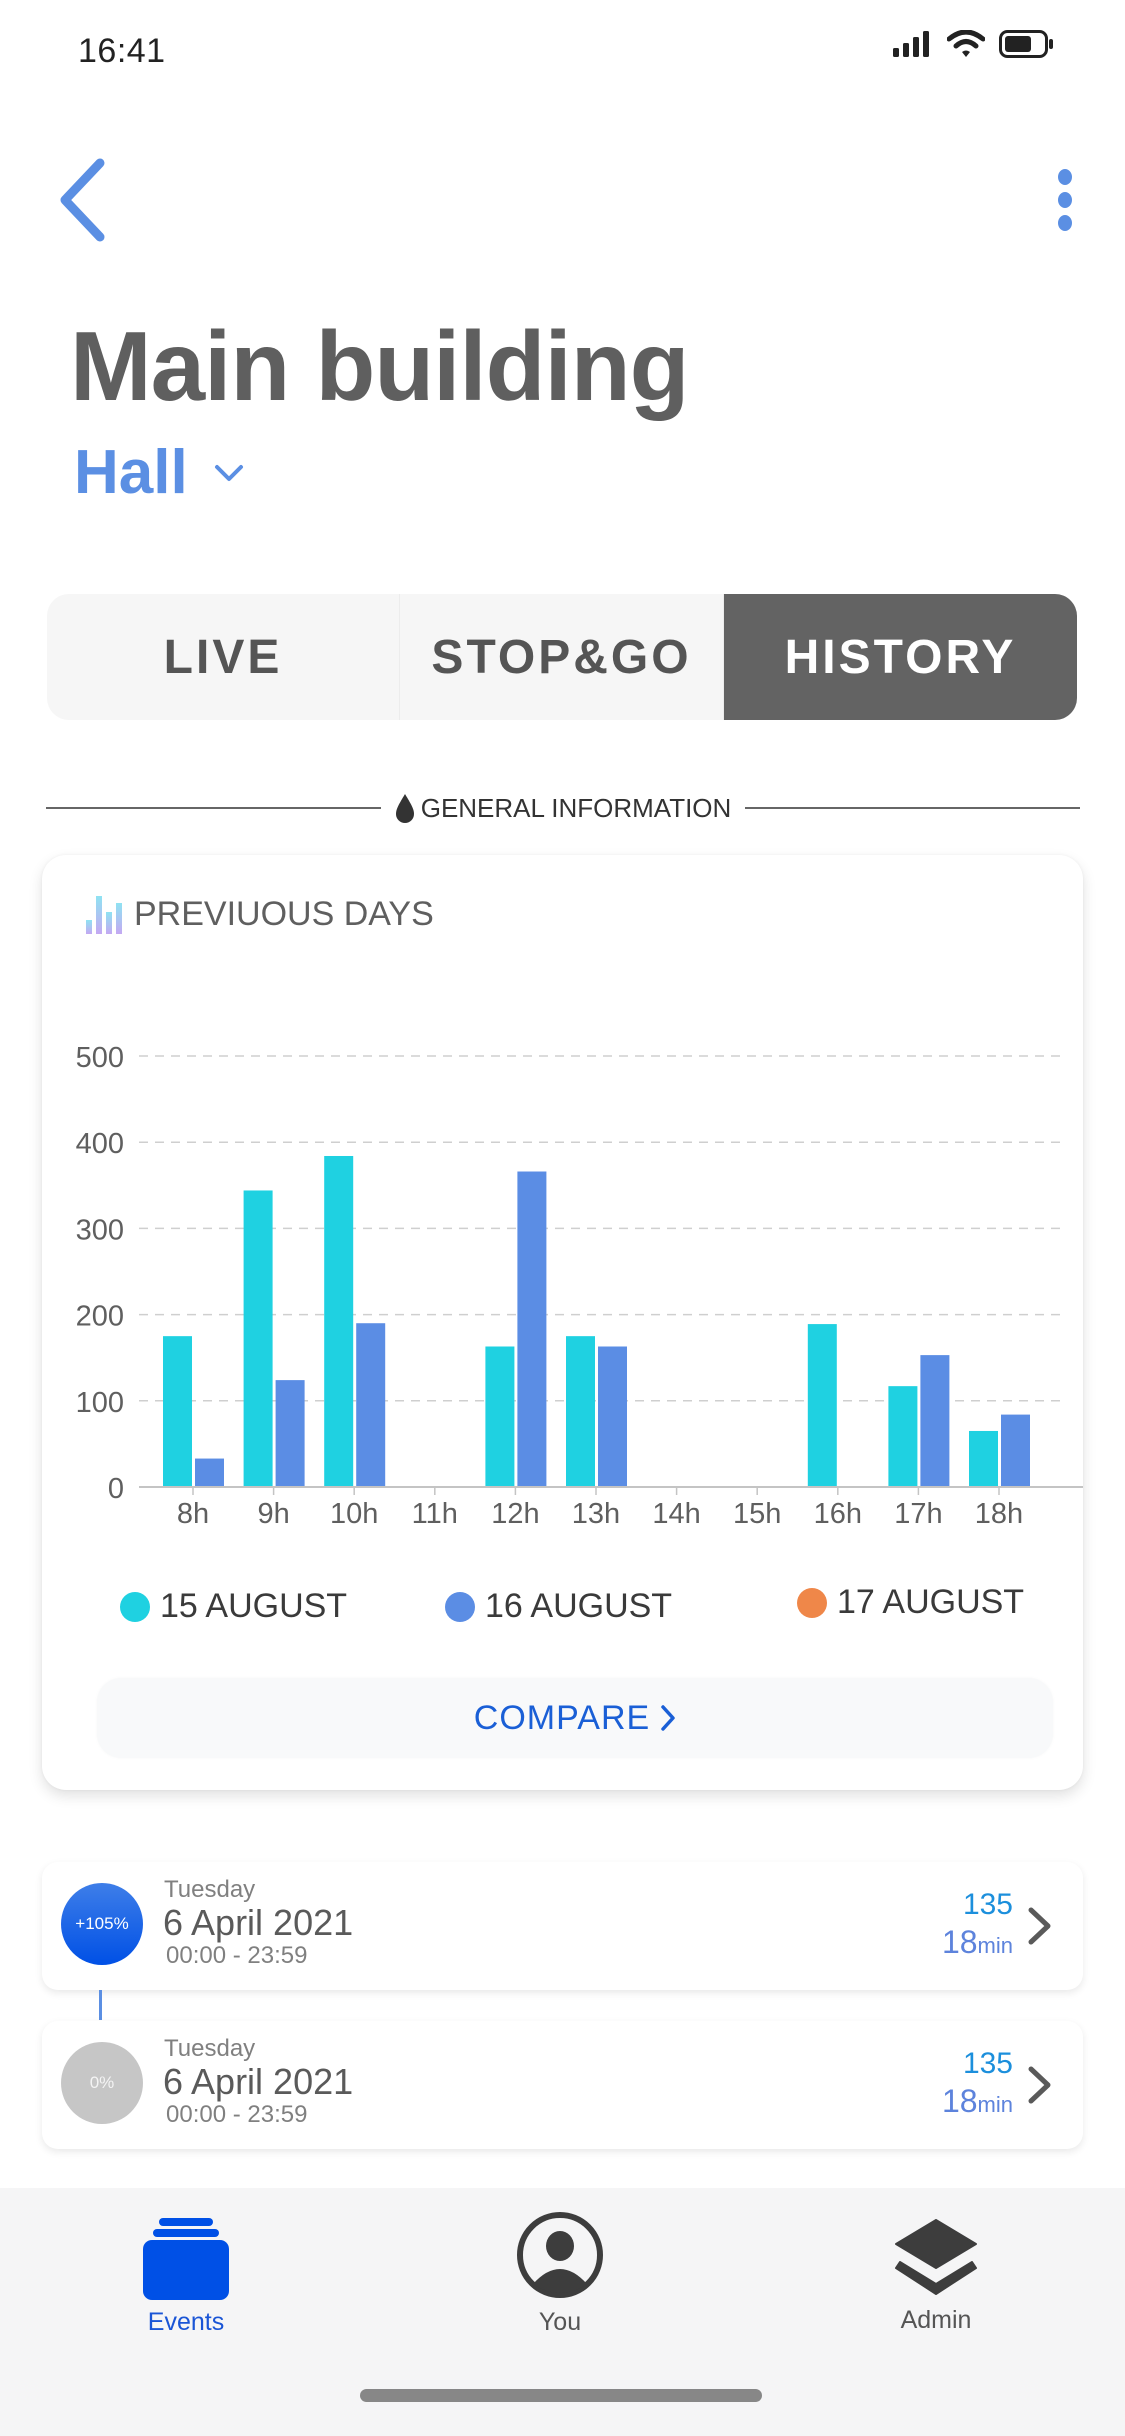 This screenshot has height=2436, width=1125. I want to click on home-indicator, so click(561, 2395).